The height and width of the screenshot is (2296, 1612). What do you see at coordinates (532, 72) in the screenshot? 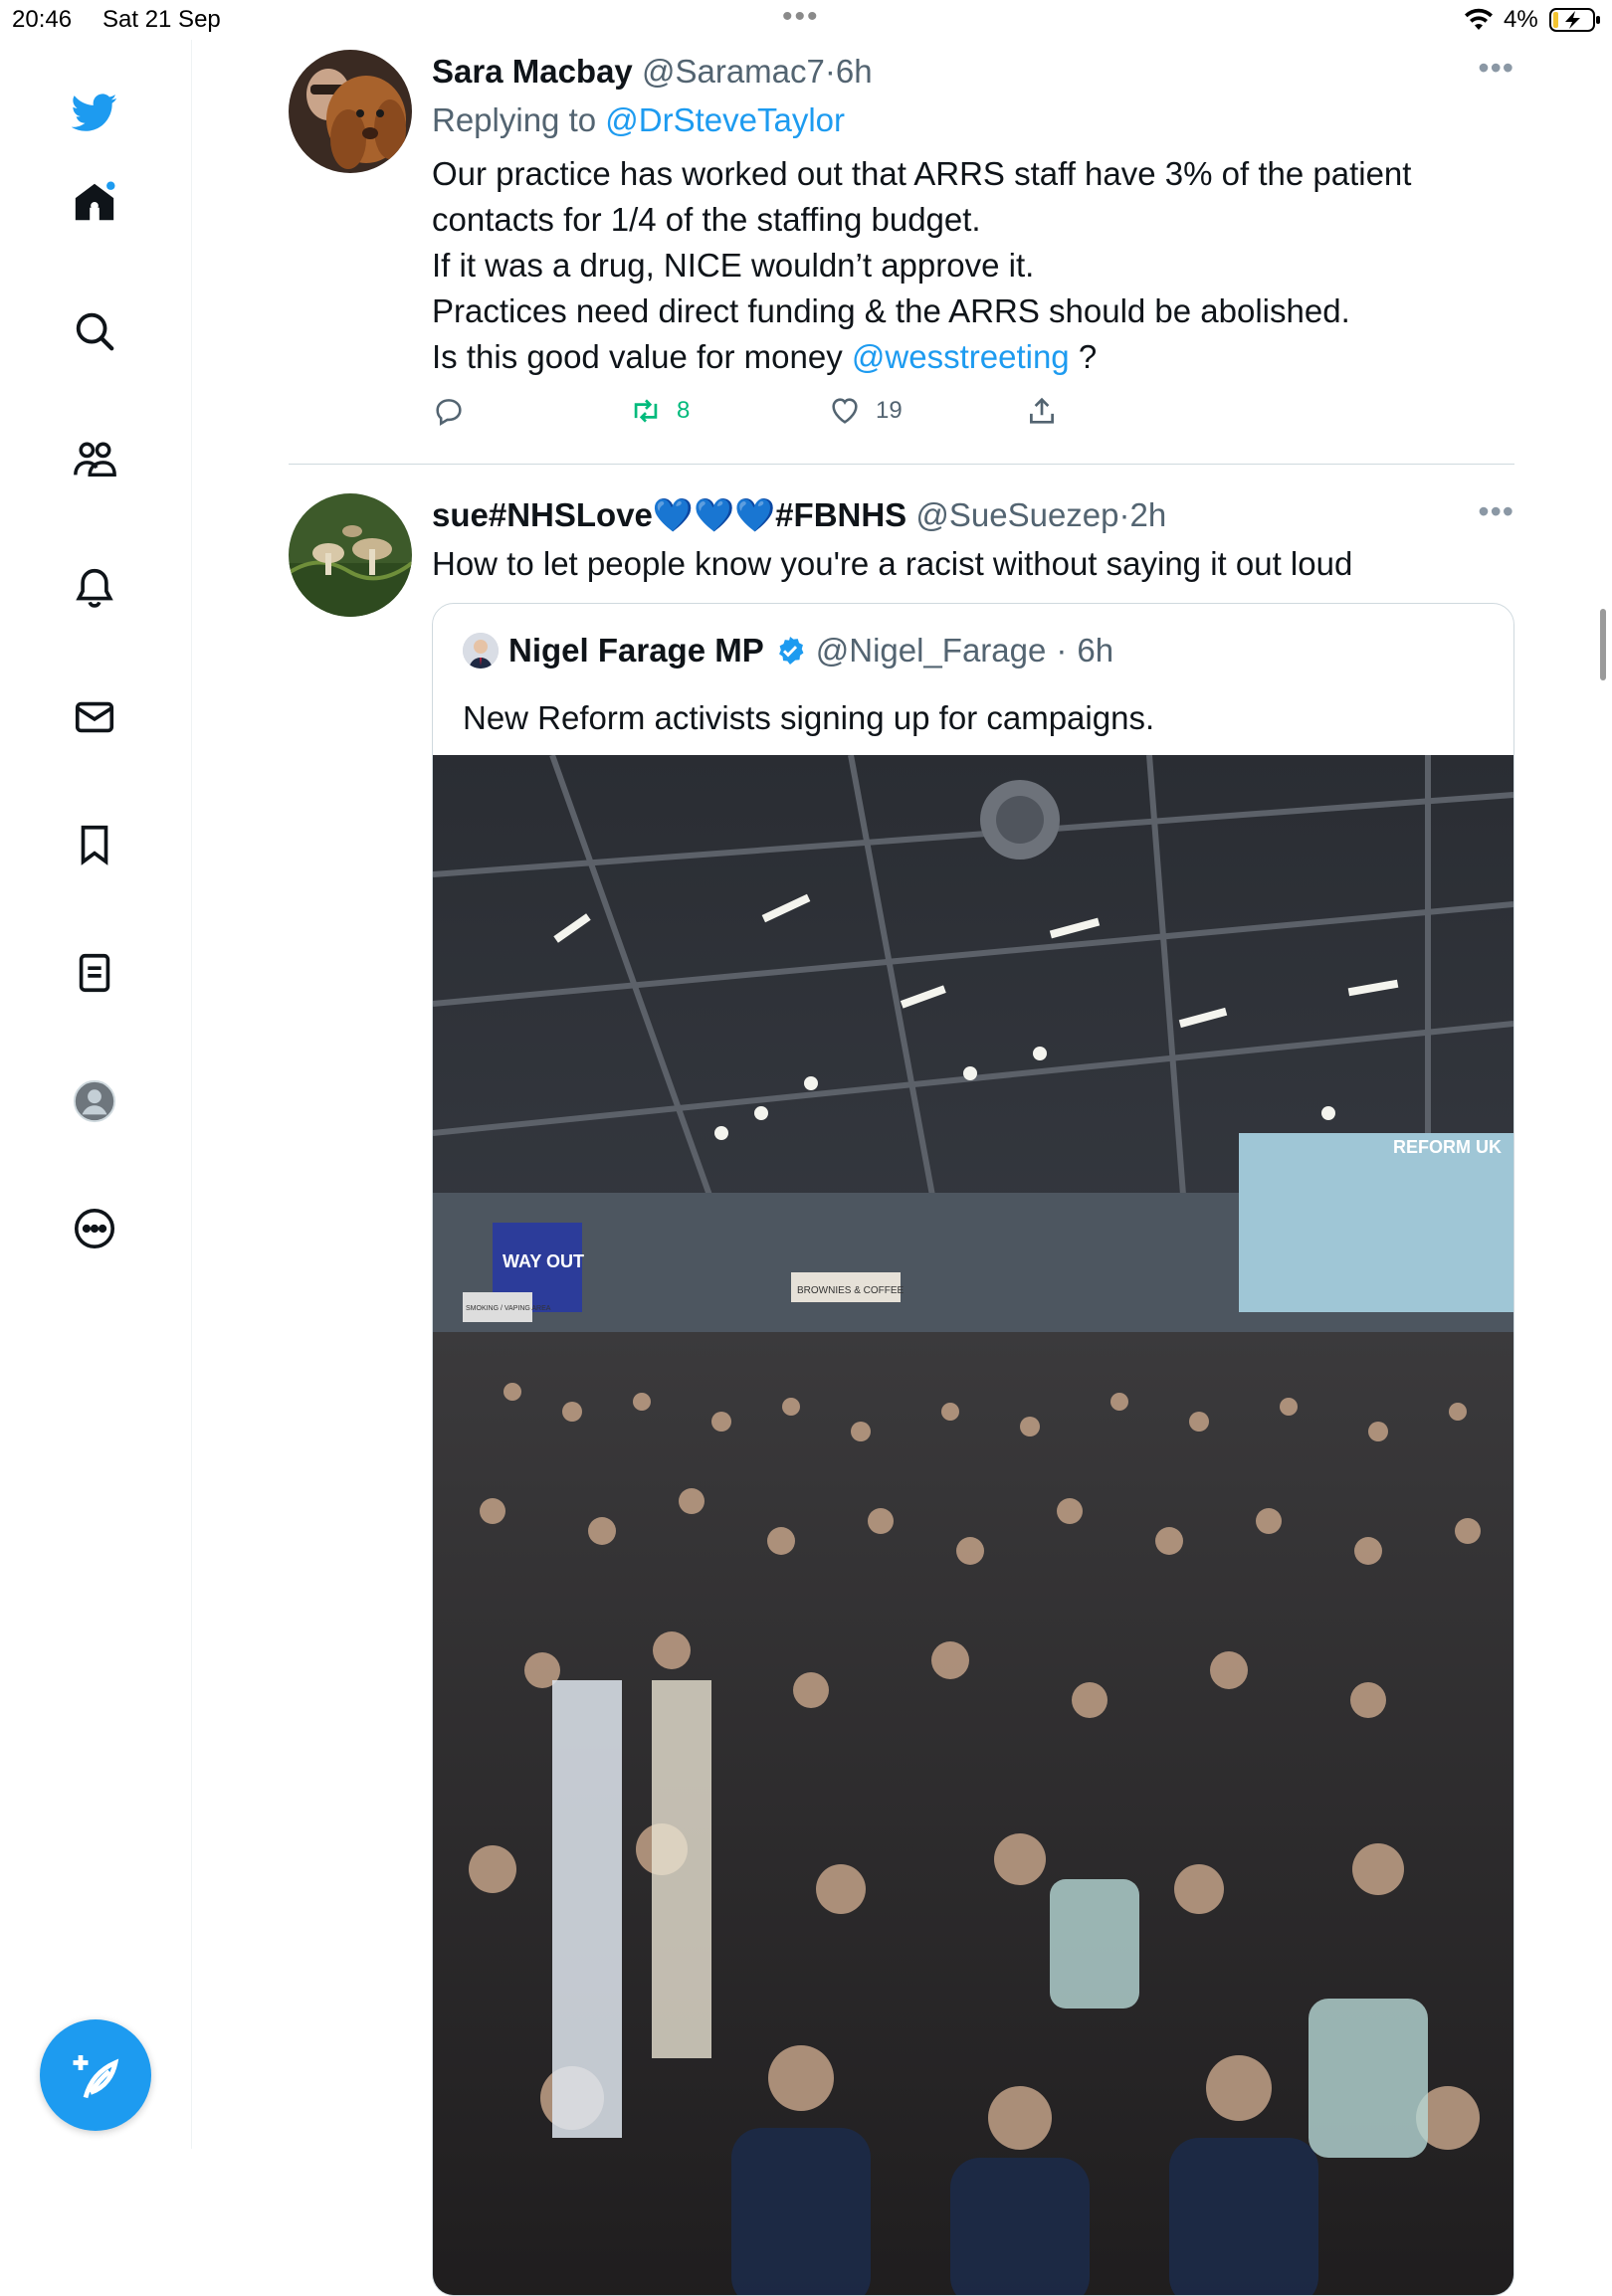
I see `display-name: Sara Macbay` at bounding box center [532, 72].